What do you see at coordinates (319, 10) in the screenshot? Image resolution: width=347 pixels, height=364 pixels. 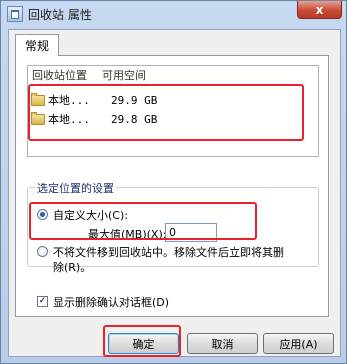 I see `close-button: x` at bounding box center [319, 10].